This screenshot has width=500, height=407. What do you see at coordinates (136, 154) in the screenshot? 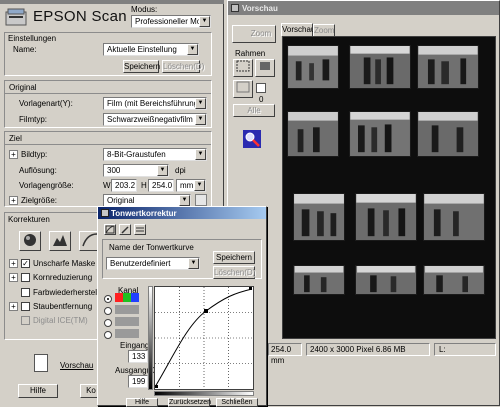
I see `bildtyp-value: 8-Bit-Graustufen` at bounding box center [136, 154].